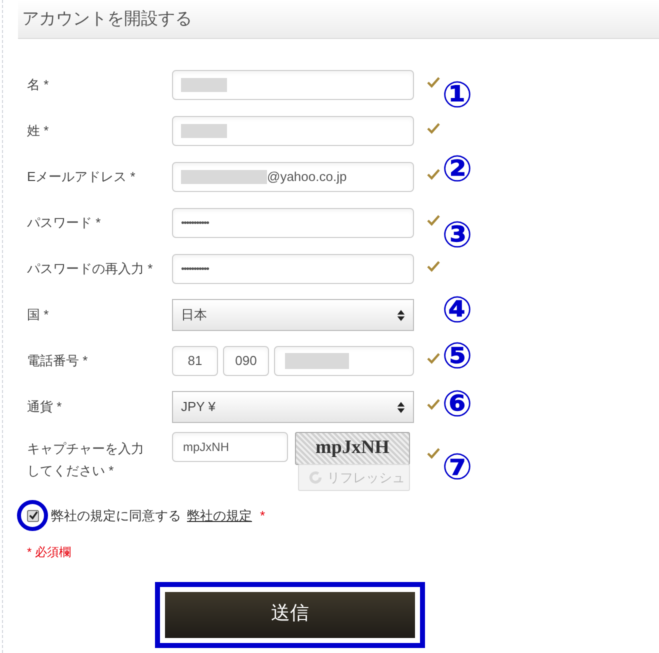 The image size is (659, 653). What do you see at coordinates (45, 407) in the screenshot?
I see `field-label: 通貨 *` at bounding box center [45, 407].